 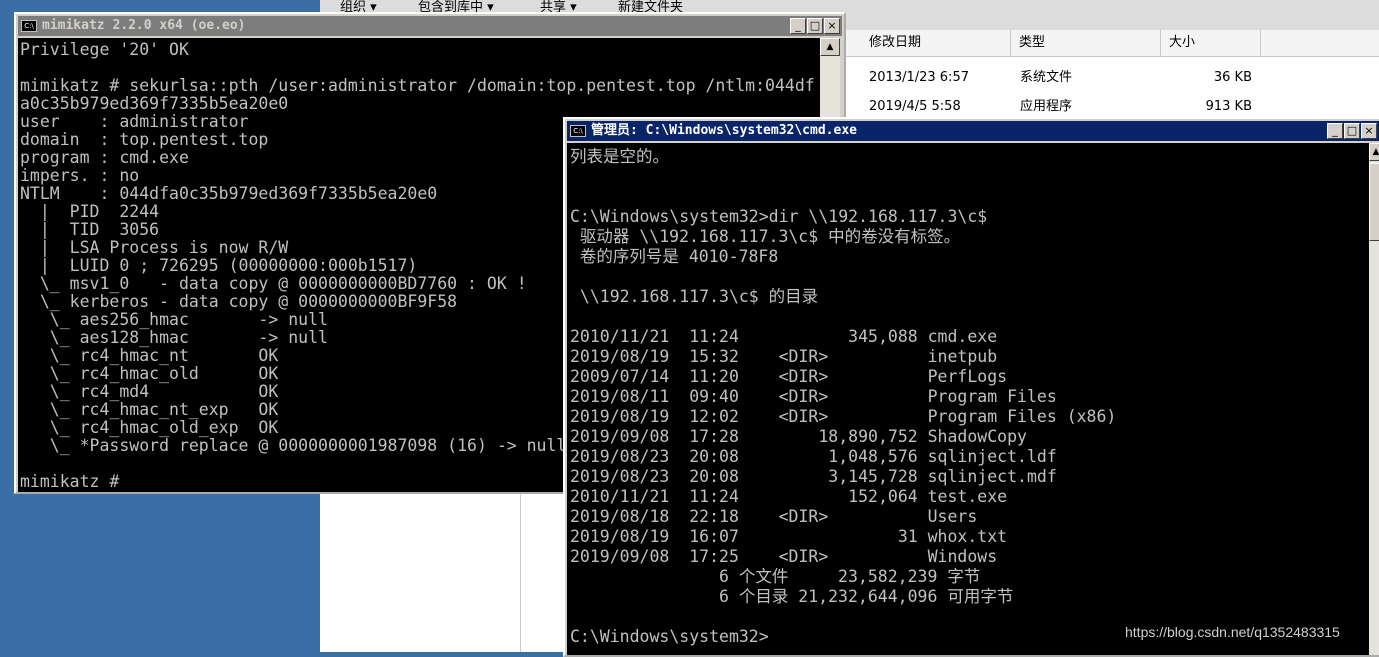 What do you see at coordinates (784, 556) in the screenshot?
I see `console-line: 2019/09/08 17:25 <DIR> Windows` at bounding box center [784, 556].